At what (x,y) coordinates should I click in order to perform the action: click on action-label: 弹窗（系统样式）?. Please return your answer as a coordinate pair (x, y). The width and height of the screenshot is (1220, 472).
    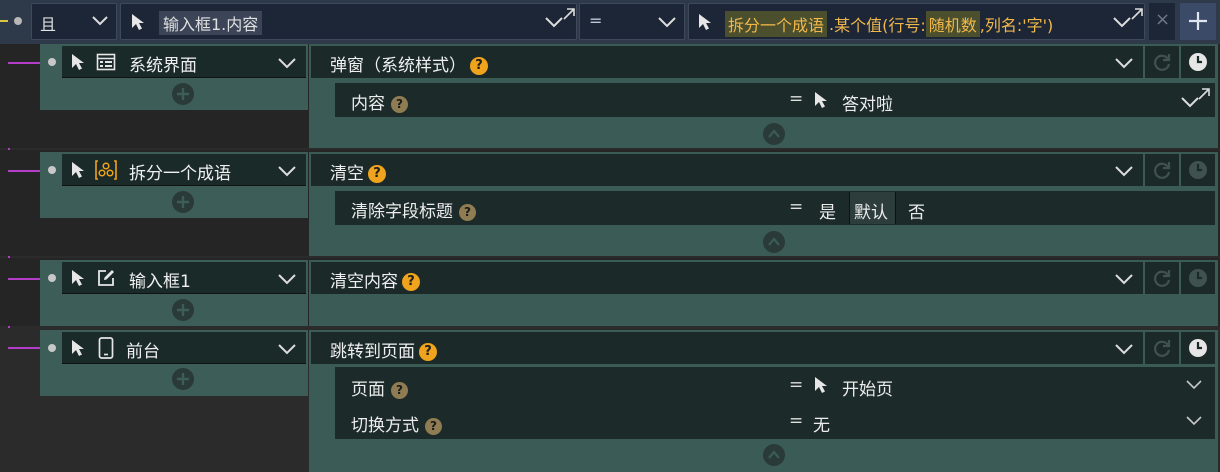
    Looking at the image, I should click on (409, 63).